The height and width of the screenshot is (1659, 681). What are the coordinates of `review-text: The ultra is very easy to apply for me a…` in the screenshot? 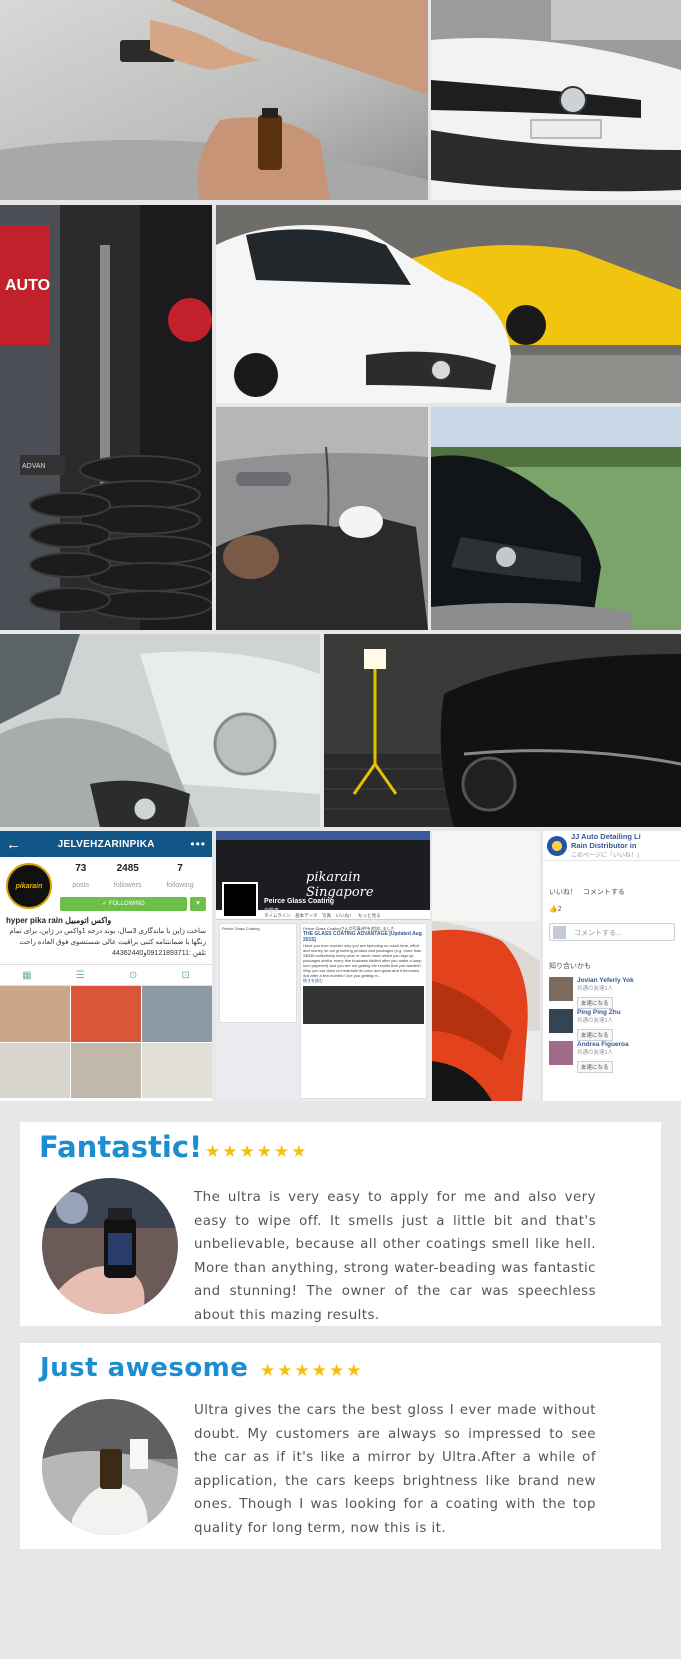 It's located at (395, 1256).